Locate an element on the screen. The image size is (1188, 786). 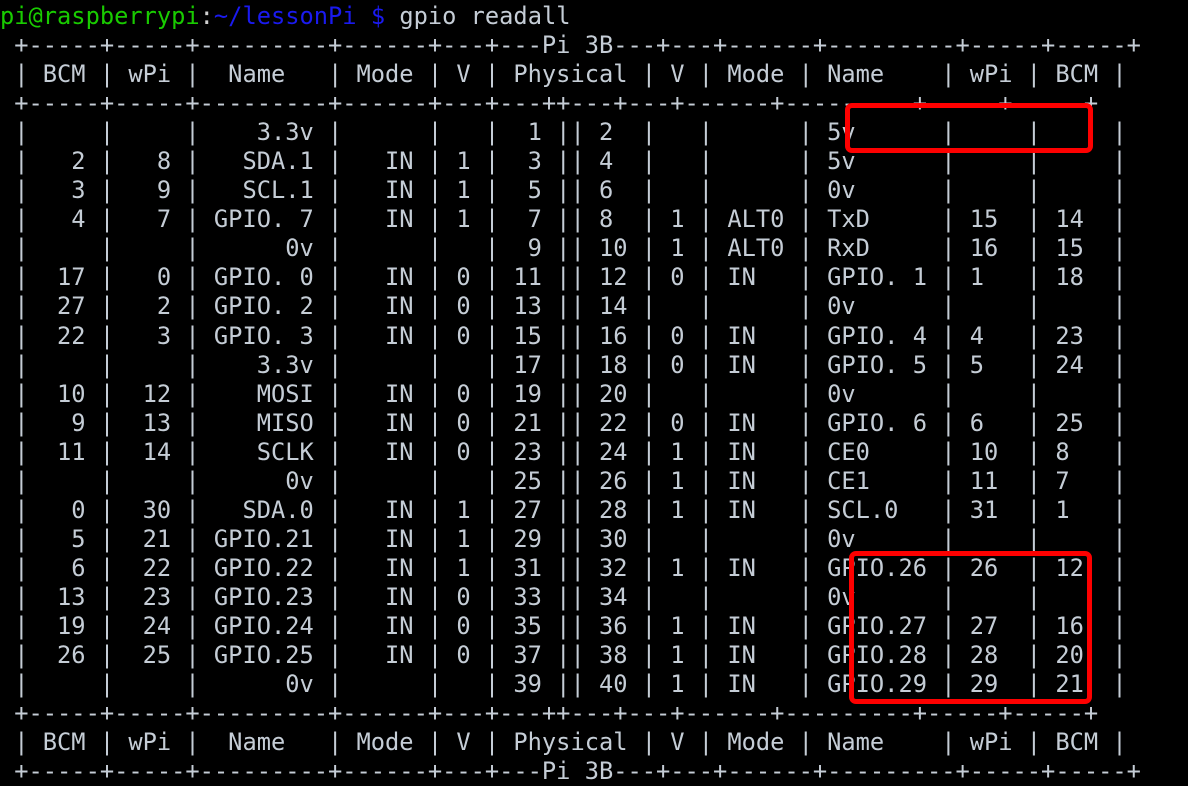
prompt-user-host: pi@raspberrypi is located at coordinates (100, 16).